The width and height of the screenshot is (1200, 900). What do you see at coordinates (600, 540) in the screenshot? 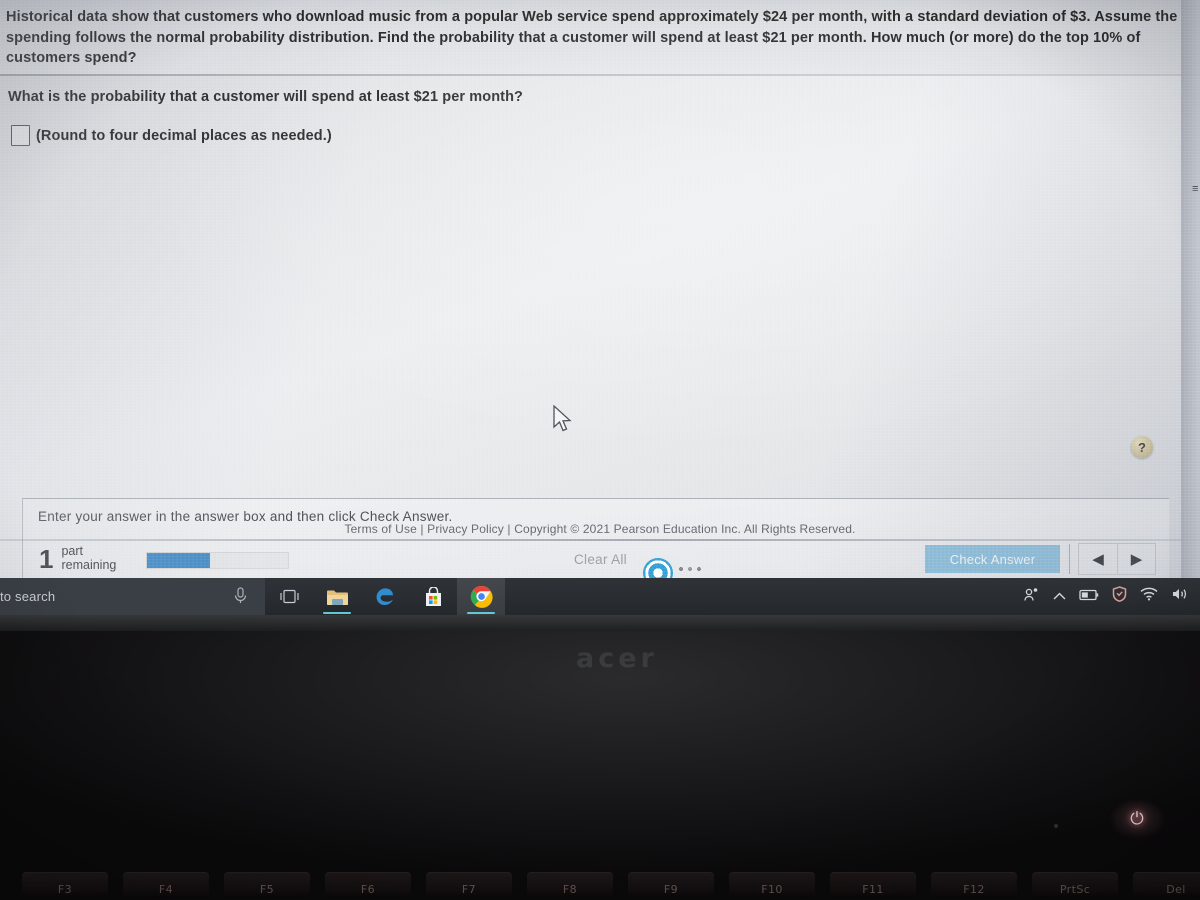
I see `footer-rule` at bounding box center [600, 540].